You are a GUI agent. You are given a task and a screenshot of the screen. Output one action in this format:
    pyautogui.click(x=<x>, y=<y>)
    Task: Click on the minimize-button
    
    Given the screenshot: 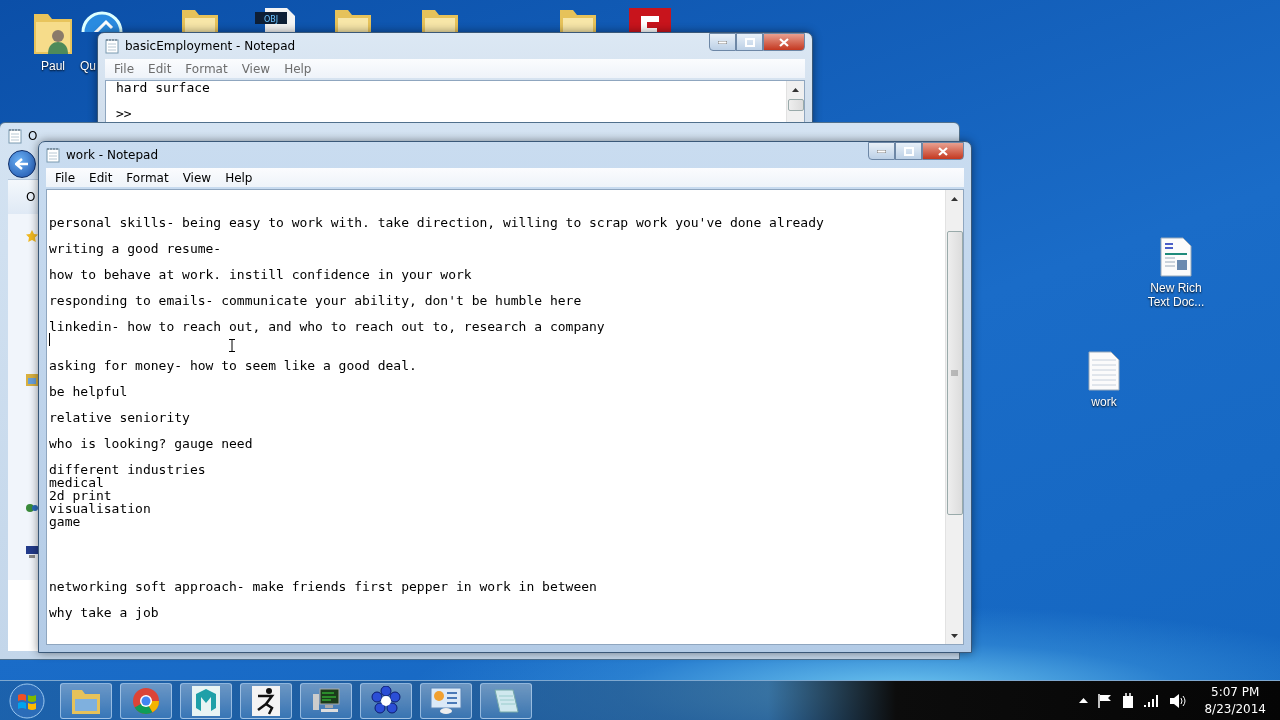 What is the action you would take?
    pyautogui.click(x=881, y=151)
    